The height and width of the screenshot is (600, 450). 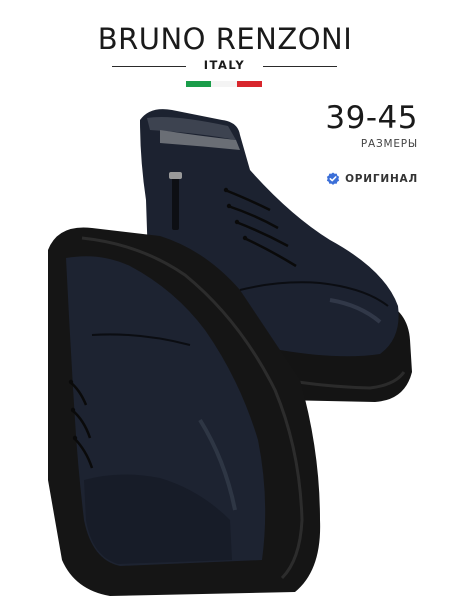 What do you see at coordinates (199, 84) in the screenshot?
I see `flag-green-stripe` at bounding box center [199, 84].